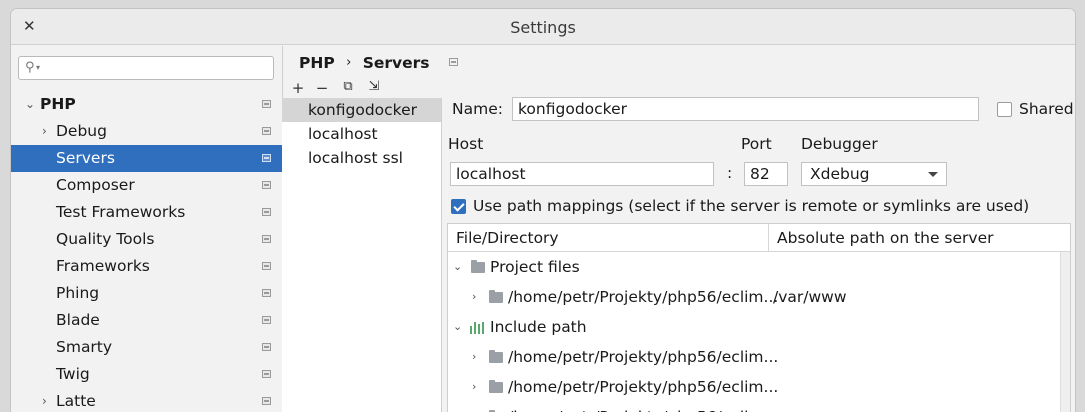 This screenshot has height=412, width=1085. Describe the element at coordinates (146, 293) in the screenshot. I see `sidebar-item-phing: Phing` at that location.